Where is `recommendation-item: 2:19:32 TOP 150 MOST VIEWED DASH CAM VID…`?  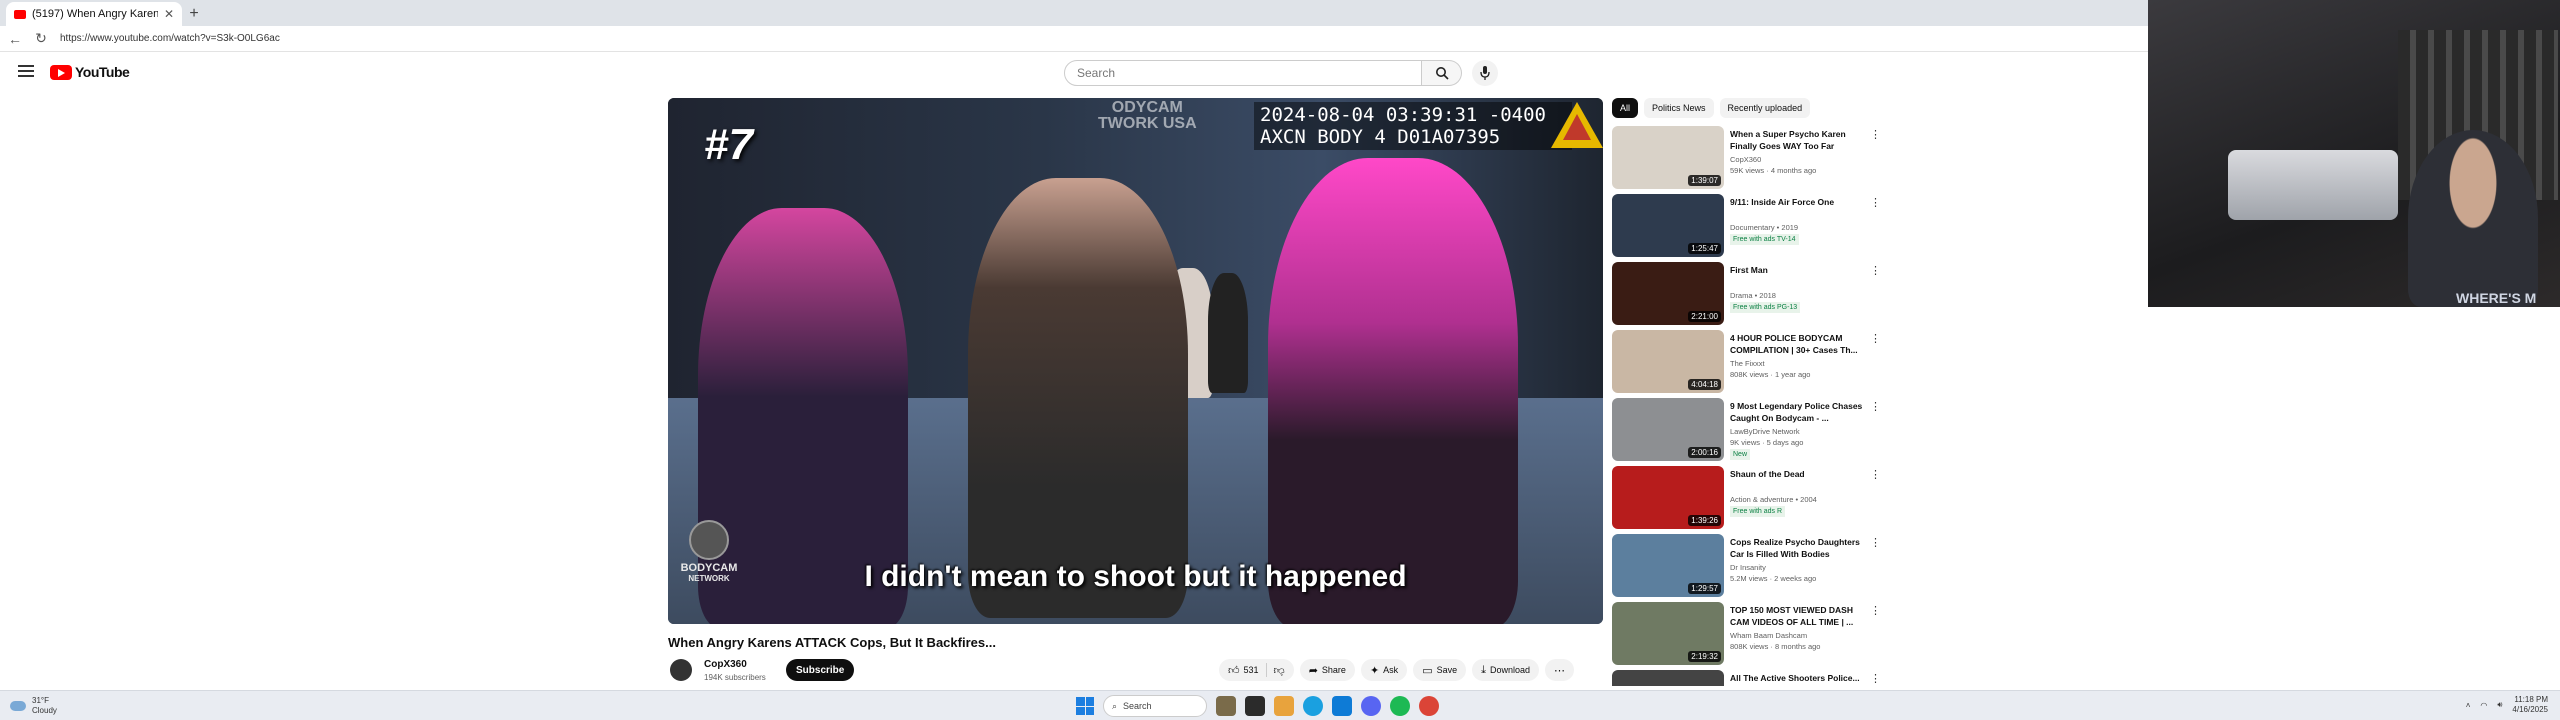 recommendation-item: 2:19:32 TOP 150 MOST VIEWED DASH CAM VID… is located at coordinates (1747, 636).